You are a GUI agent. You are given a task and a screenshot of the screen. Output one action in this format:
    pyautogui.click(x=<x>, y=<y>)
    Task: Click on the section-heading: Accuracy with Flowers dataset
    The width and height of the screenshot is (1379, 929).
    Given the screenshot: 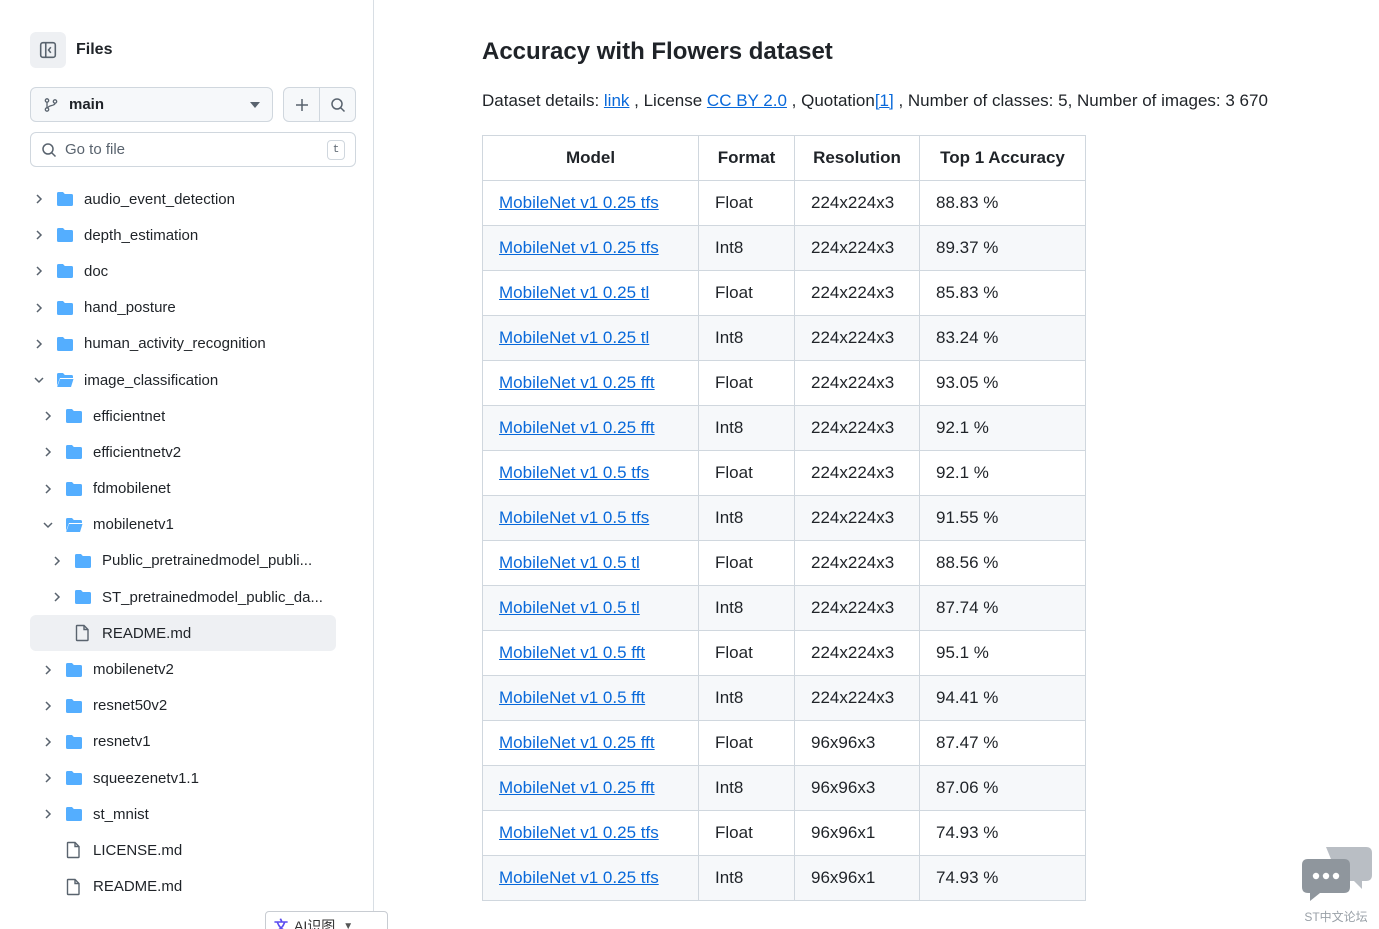 What is the action you would take?
    pyautogui.click(x=657, y=51)
    